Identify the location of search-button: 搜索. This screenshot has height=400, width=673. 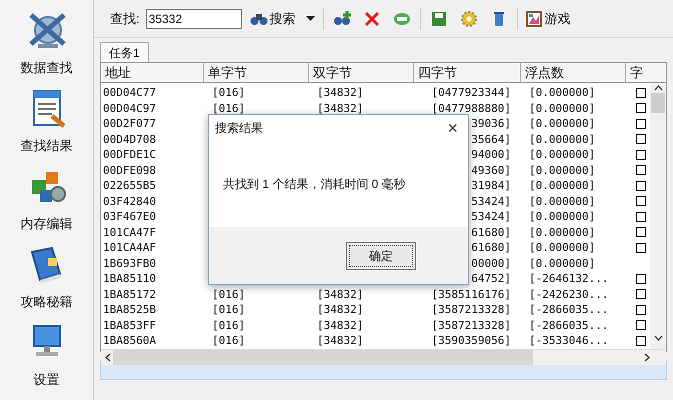
(273, 18).